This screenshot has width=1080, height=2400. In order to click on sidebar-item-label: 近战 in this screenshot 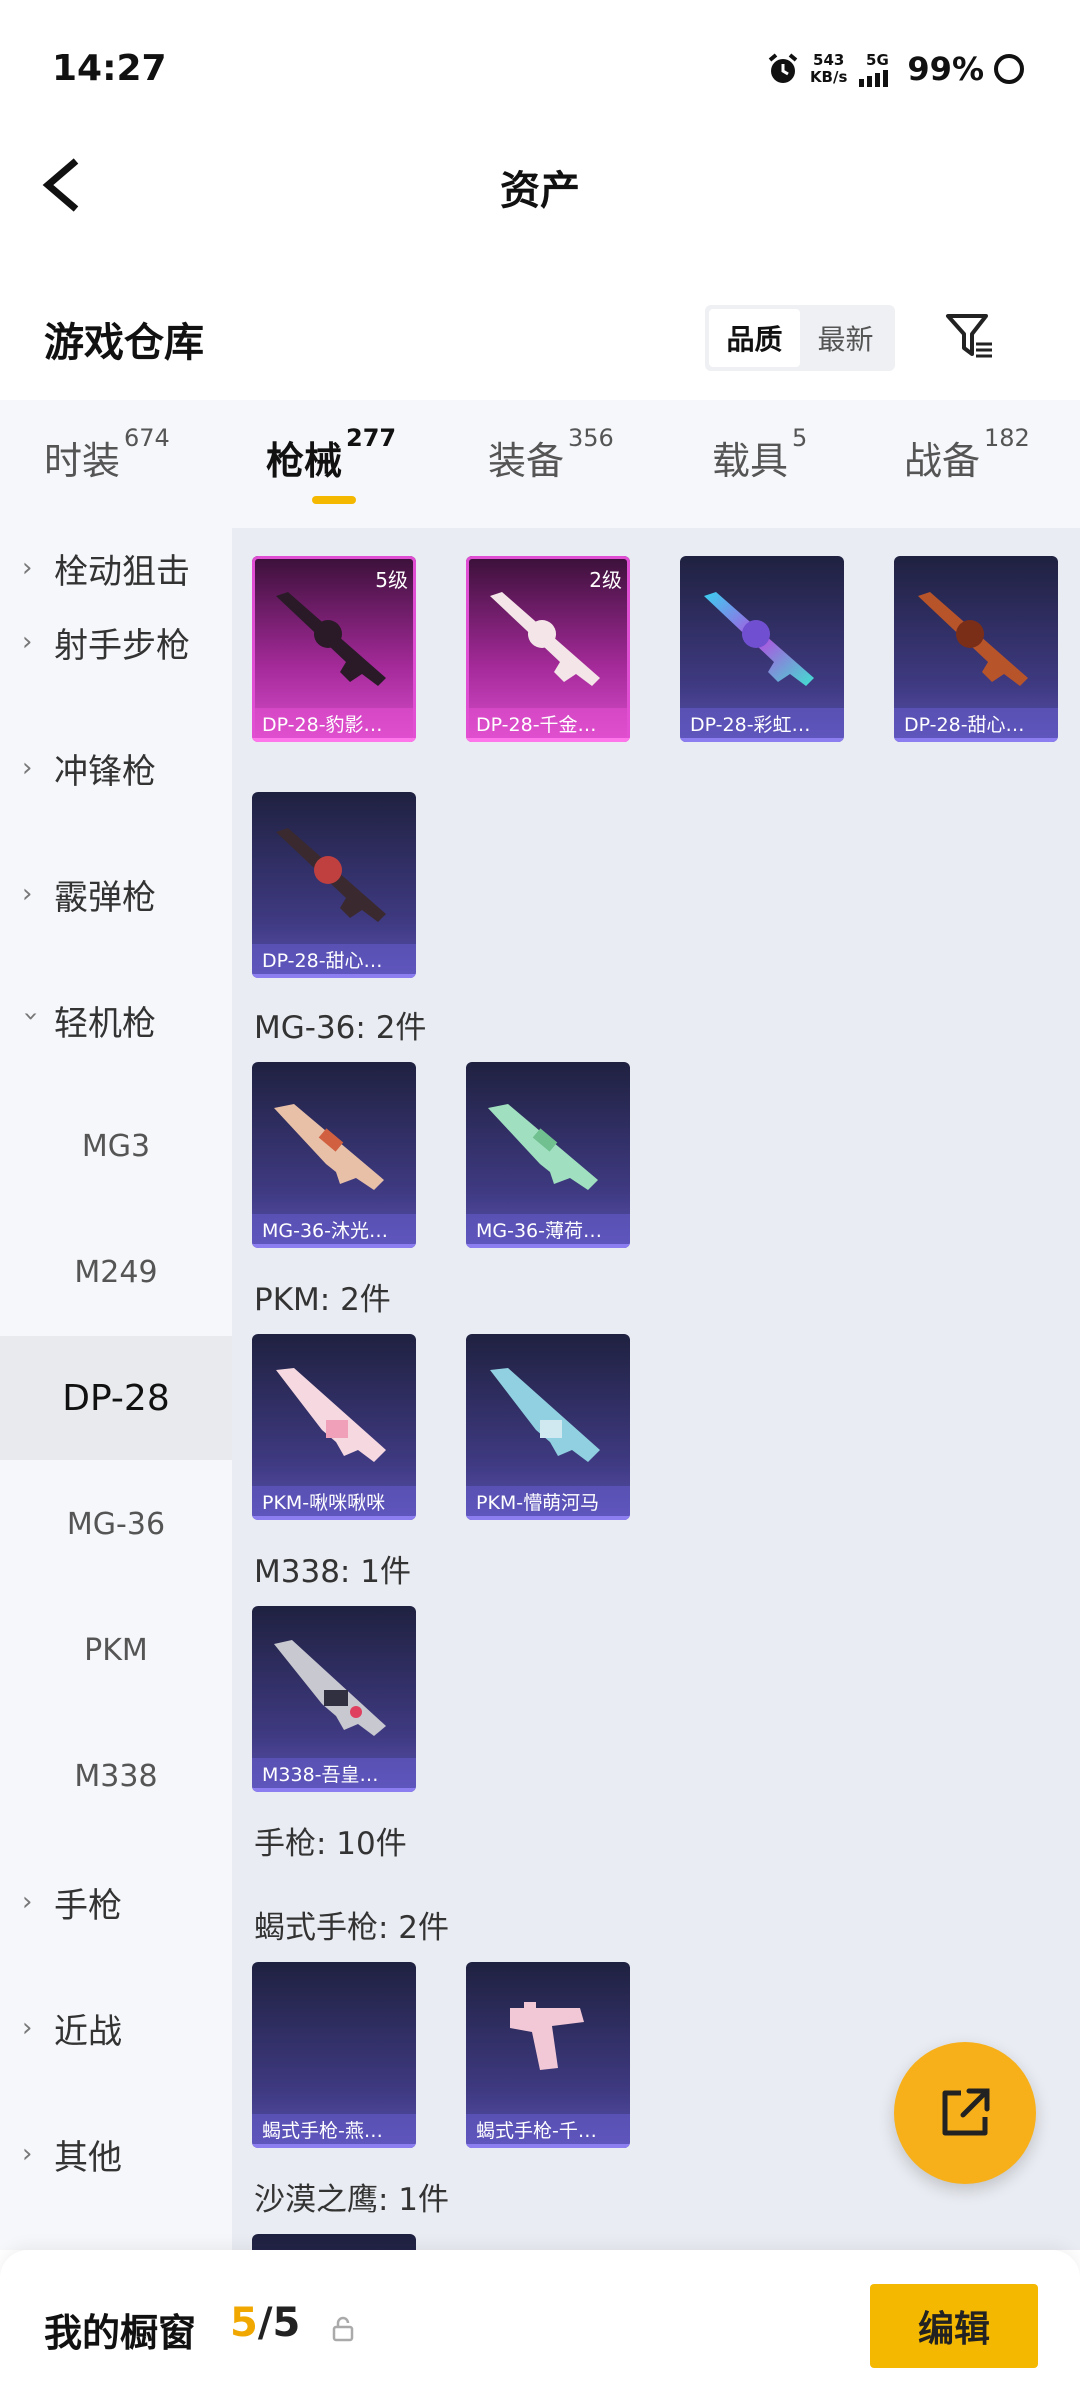, I will do `click(88, 2031)`.